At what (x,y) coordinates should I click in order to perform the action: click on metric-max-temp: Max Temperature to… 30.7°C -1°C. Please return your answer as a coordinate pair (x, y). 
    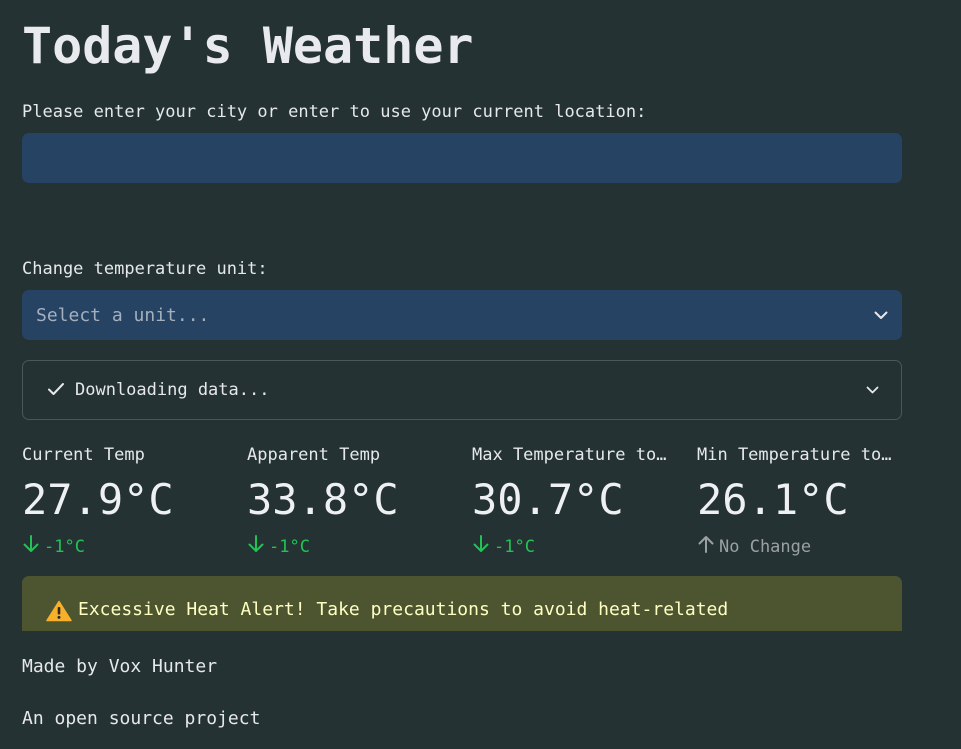
    Looking at the image, I should click on (577, 502).